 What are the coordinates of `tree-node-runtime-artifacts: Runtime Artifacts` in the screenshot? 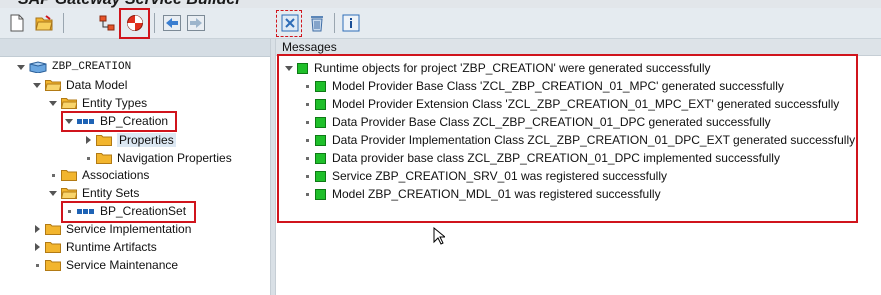 It's located at (94, 247).